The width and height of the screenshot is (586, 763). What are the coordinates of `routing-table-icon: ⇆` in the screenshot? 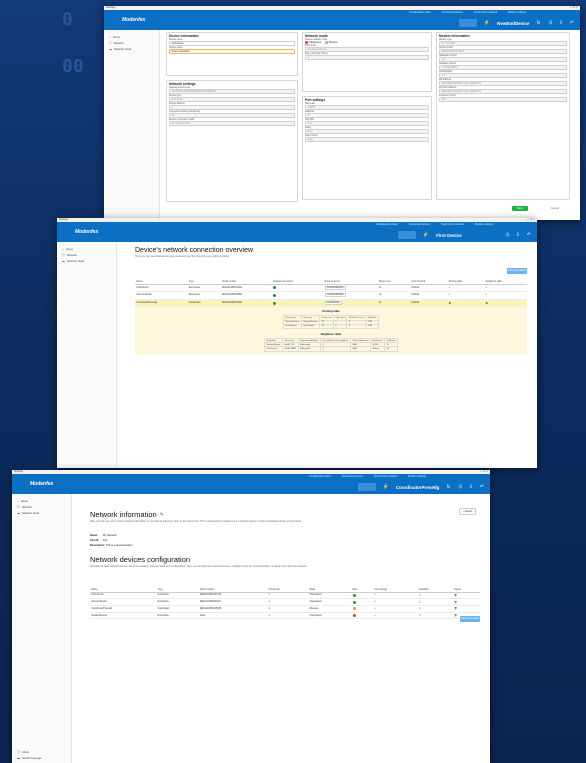 It's located at (466, 303).